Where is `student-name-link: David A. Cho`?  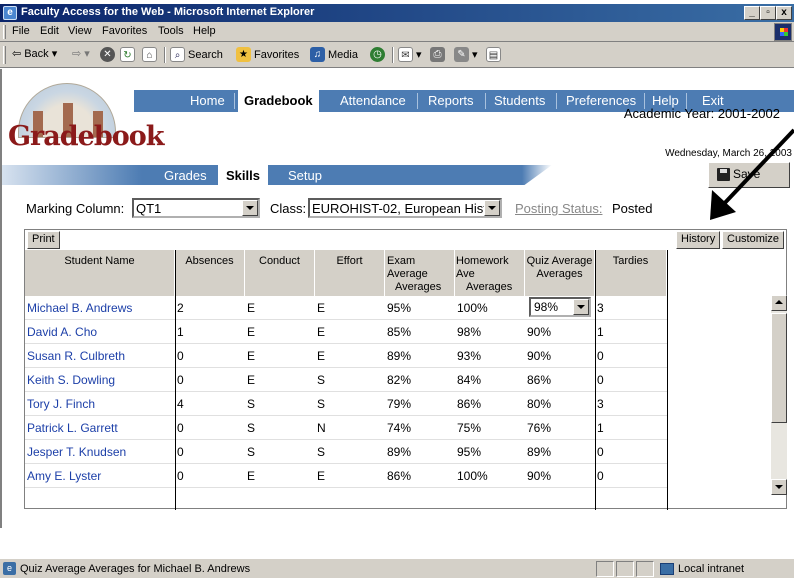 student-name-link: David A. Cho is located at coordinates (62, 332).